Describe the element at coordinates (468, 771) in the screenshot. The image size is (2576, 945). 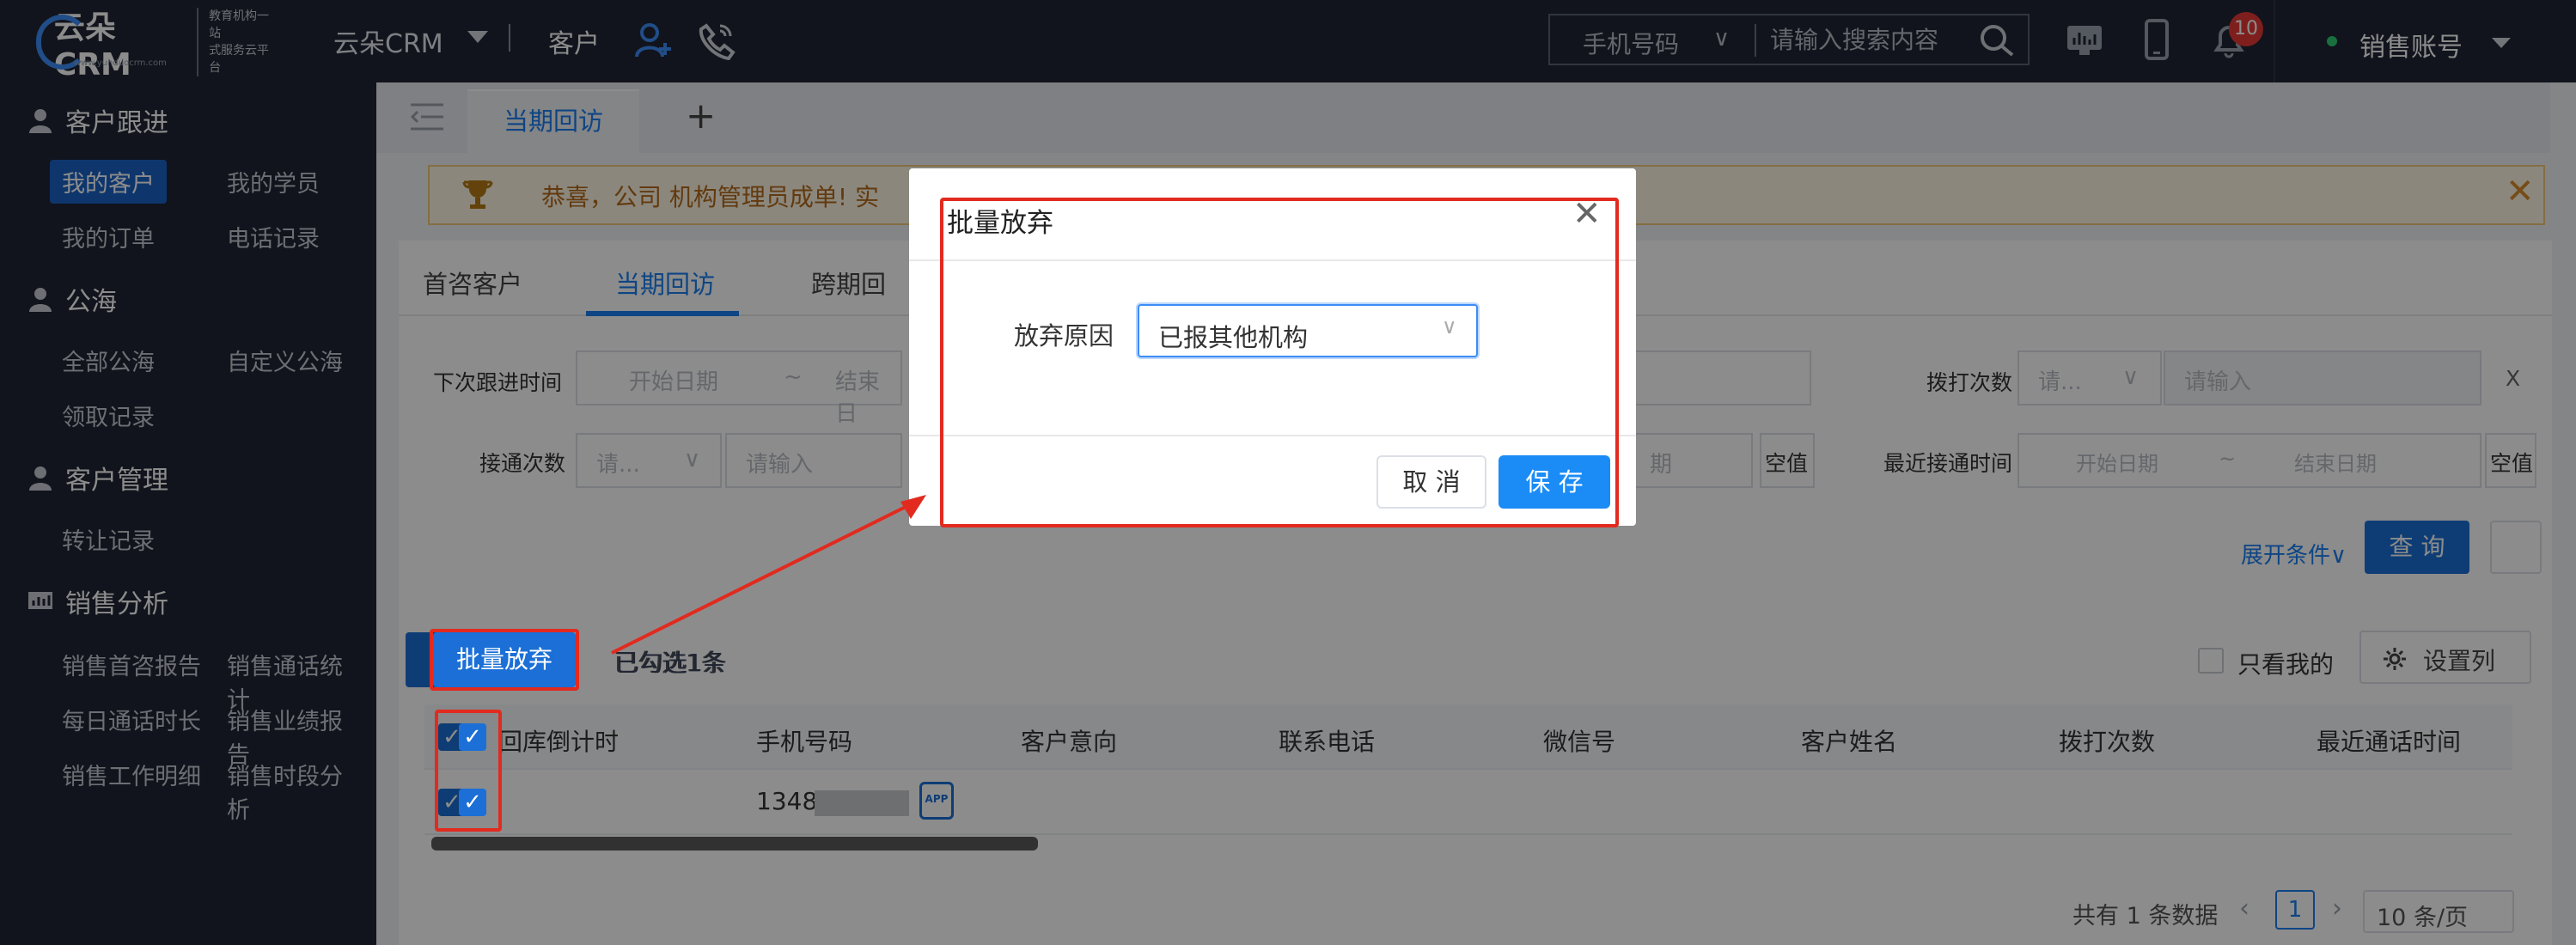
I see `highlight-box-checkboxes` at that location.